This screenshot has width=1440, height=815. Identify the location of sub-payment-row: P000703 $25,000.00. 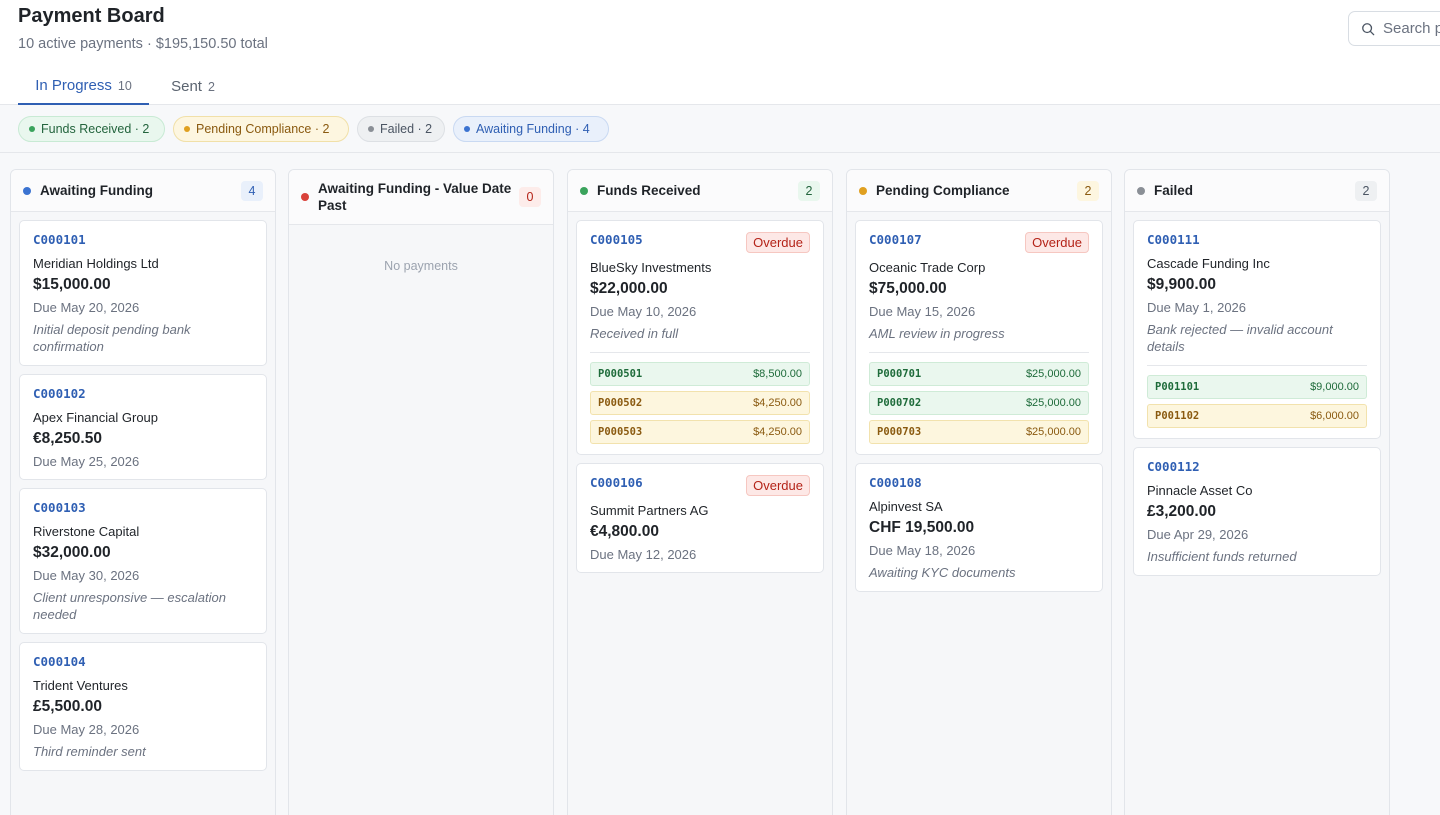
(979, 432).